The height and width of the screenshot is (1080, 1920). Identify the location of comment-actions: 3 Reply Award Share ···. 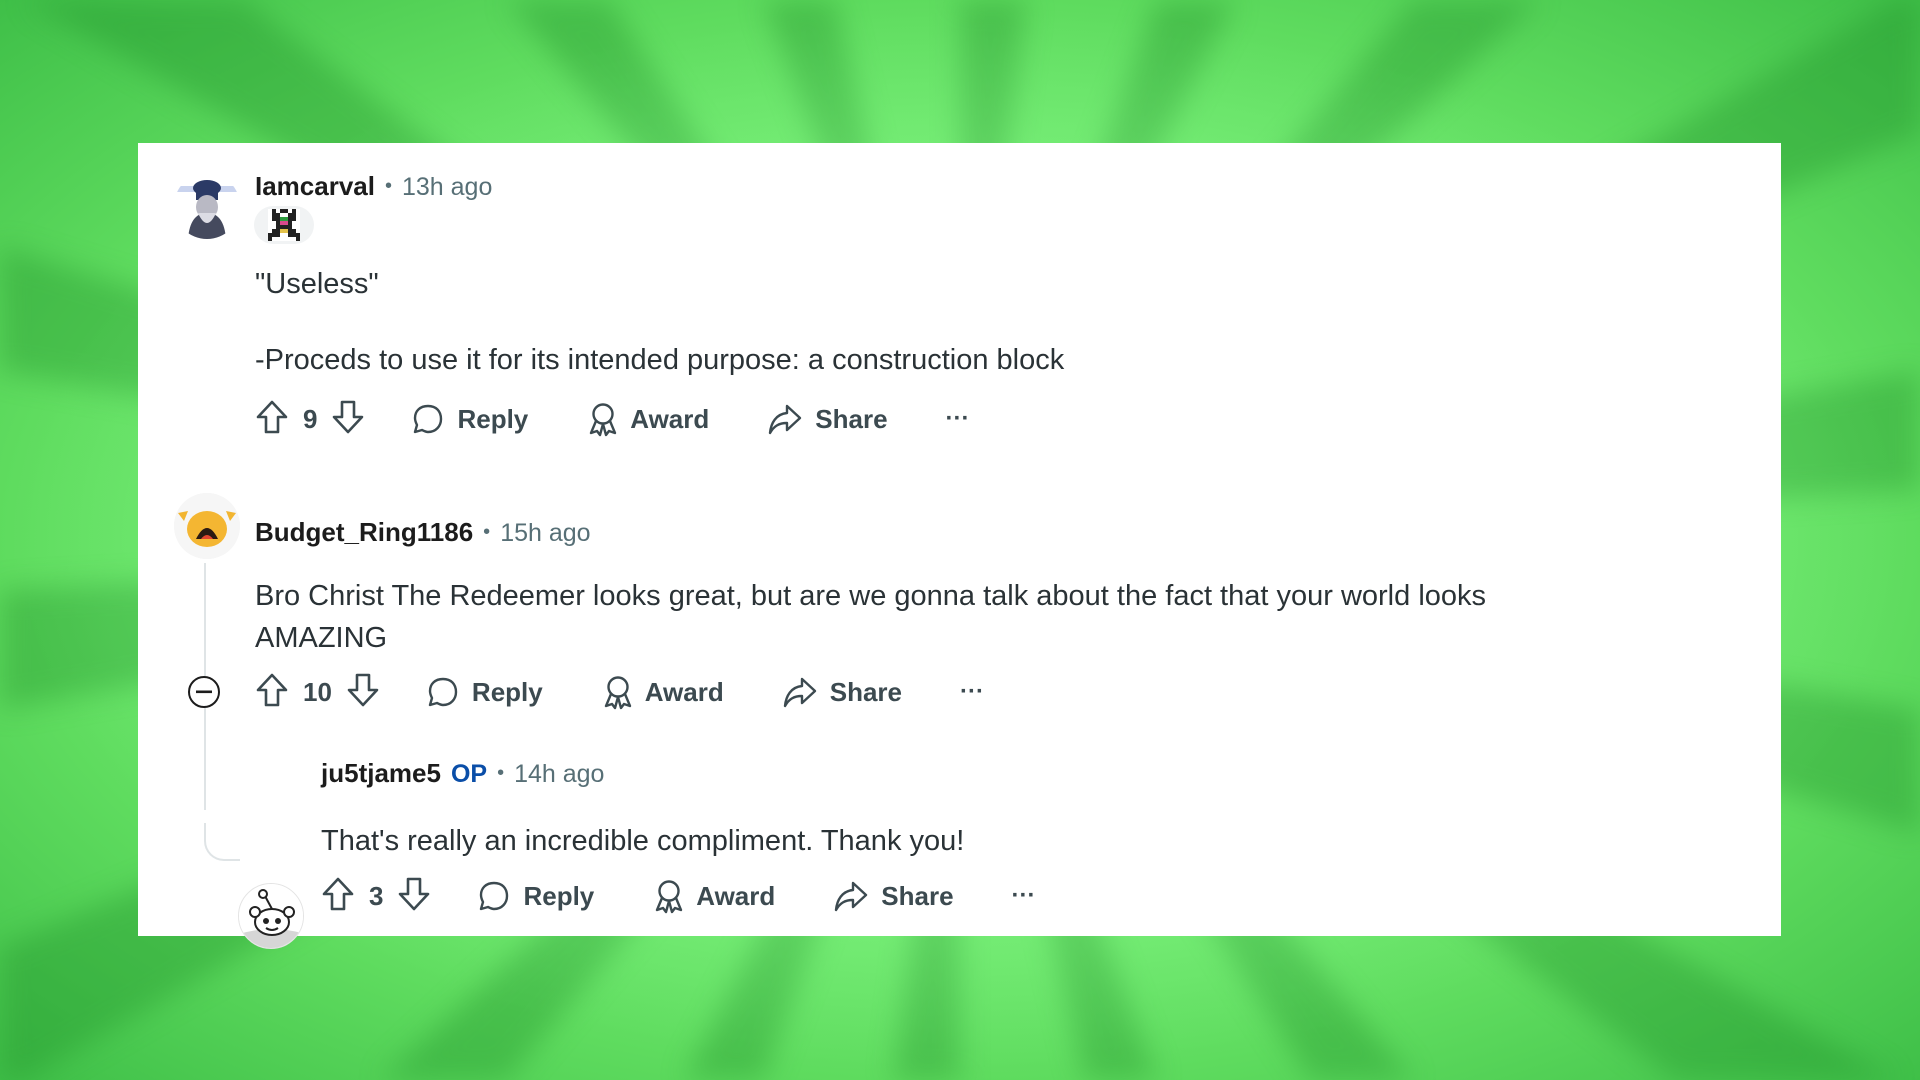
(678, 896).